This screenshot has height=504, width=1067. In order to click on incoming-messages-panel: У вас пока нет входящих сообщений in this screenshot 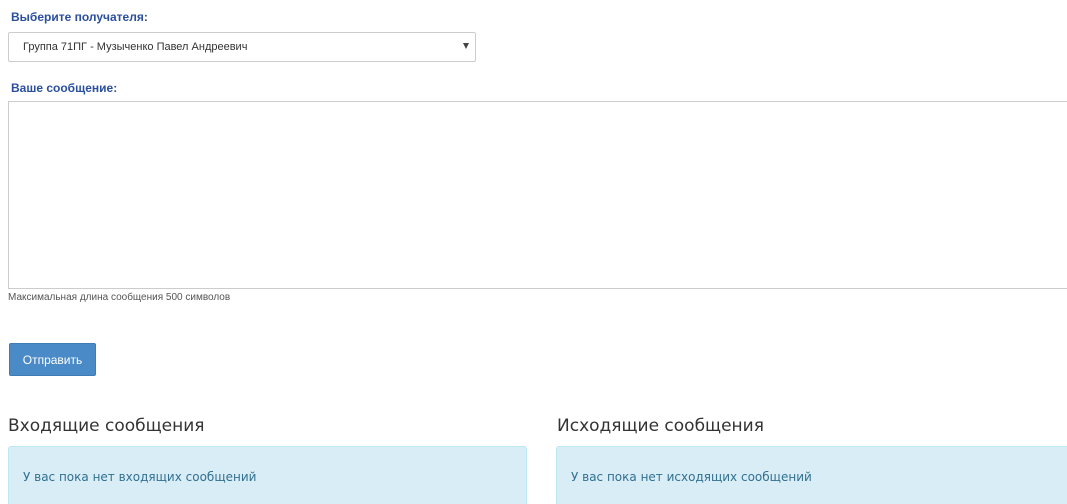, I will do `click(267, 475)`.